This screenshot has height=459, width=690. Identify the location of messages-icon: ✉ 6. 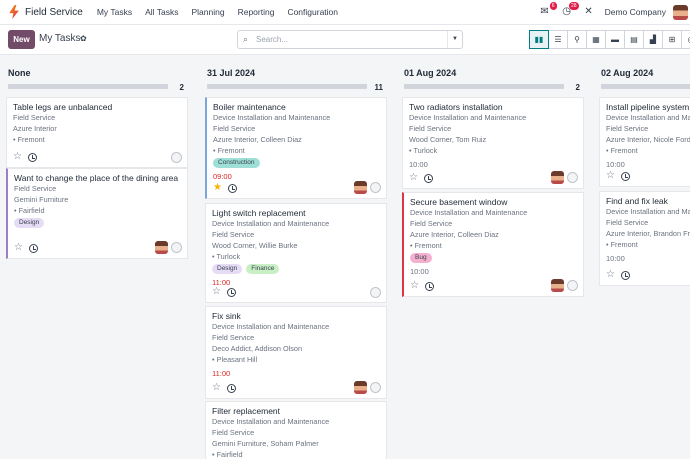
(548, 10).